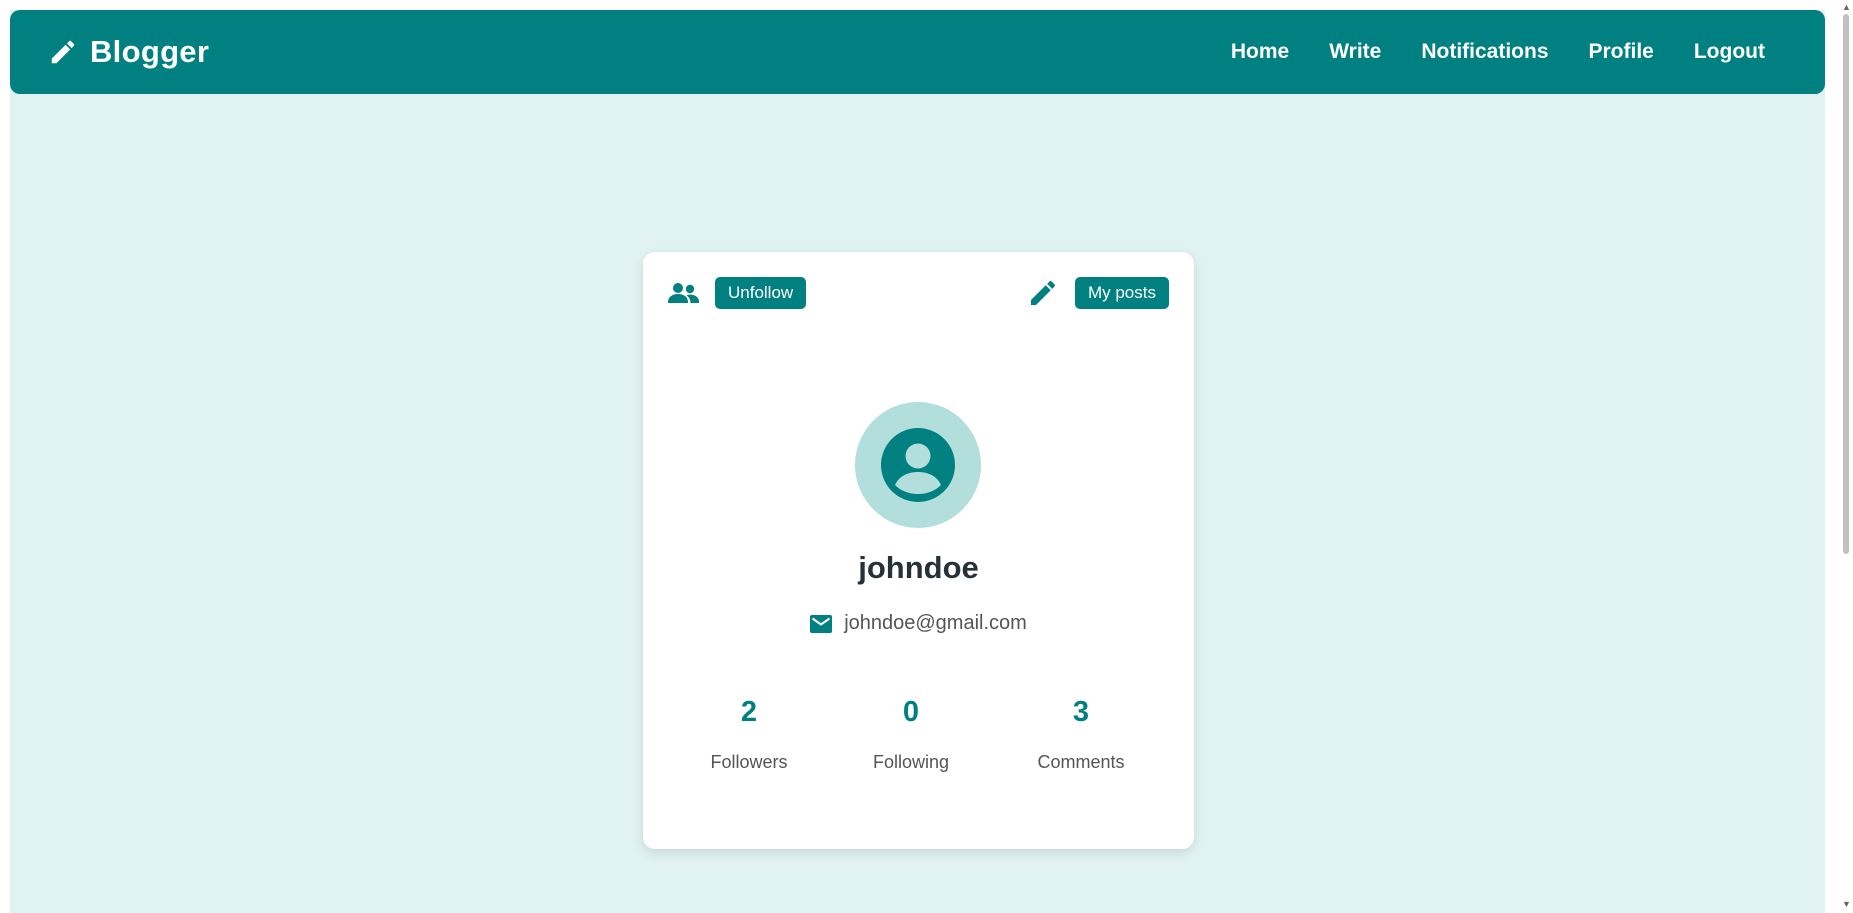  I want to click on avatar, so click(918, 465).